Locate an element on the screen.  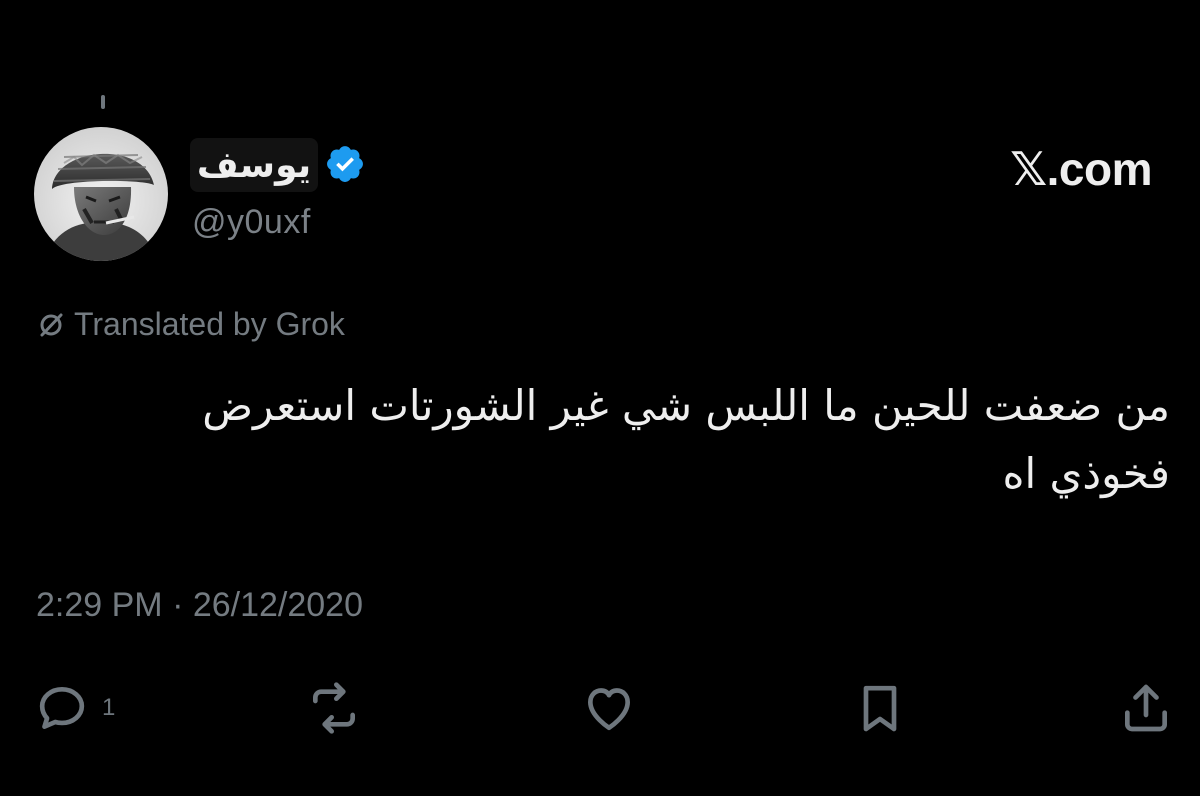
bookmark-icon is located at coordinates (880, 708).